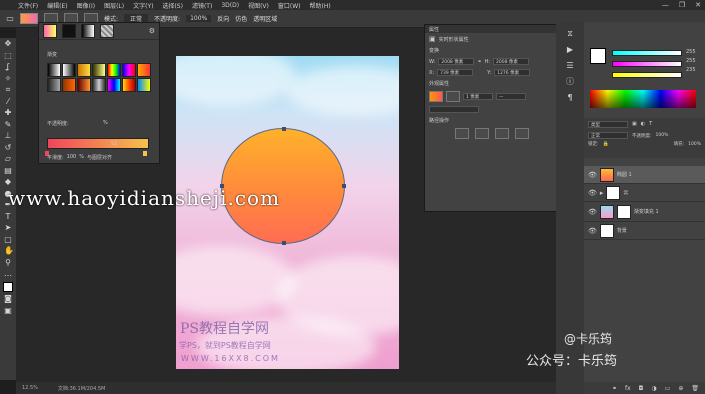 This screenshot has width=705, height=394. What do you see at coordinates (624, 174) in the screenshot?
I see `layer-name: 椭圆 1` at bounding box center [624, 174].